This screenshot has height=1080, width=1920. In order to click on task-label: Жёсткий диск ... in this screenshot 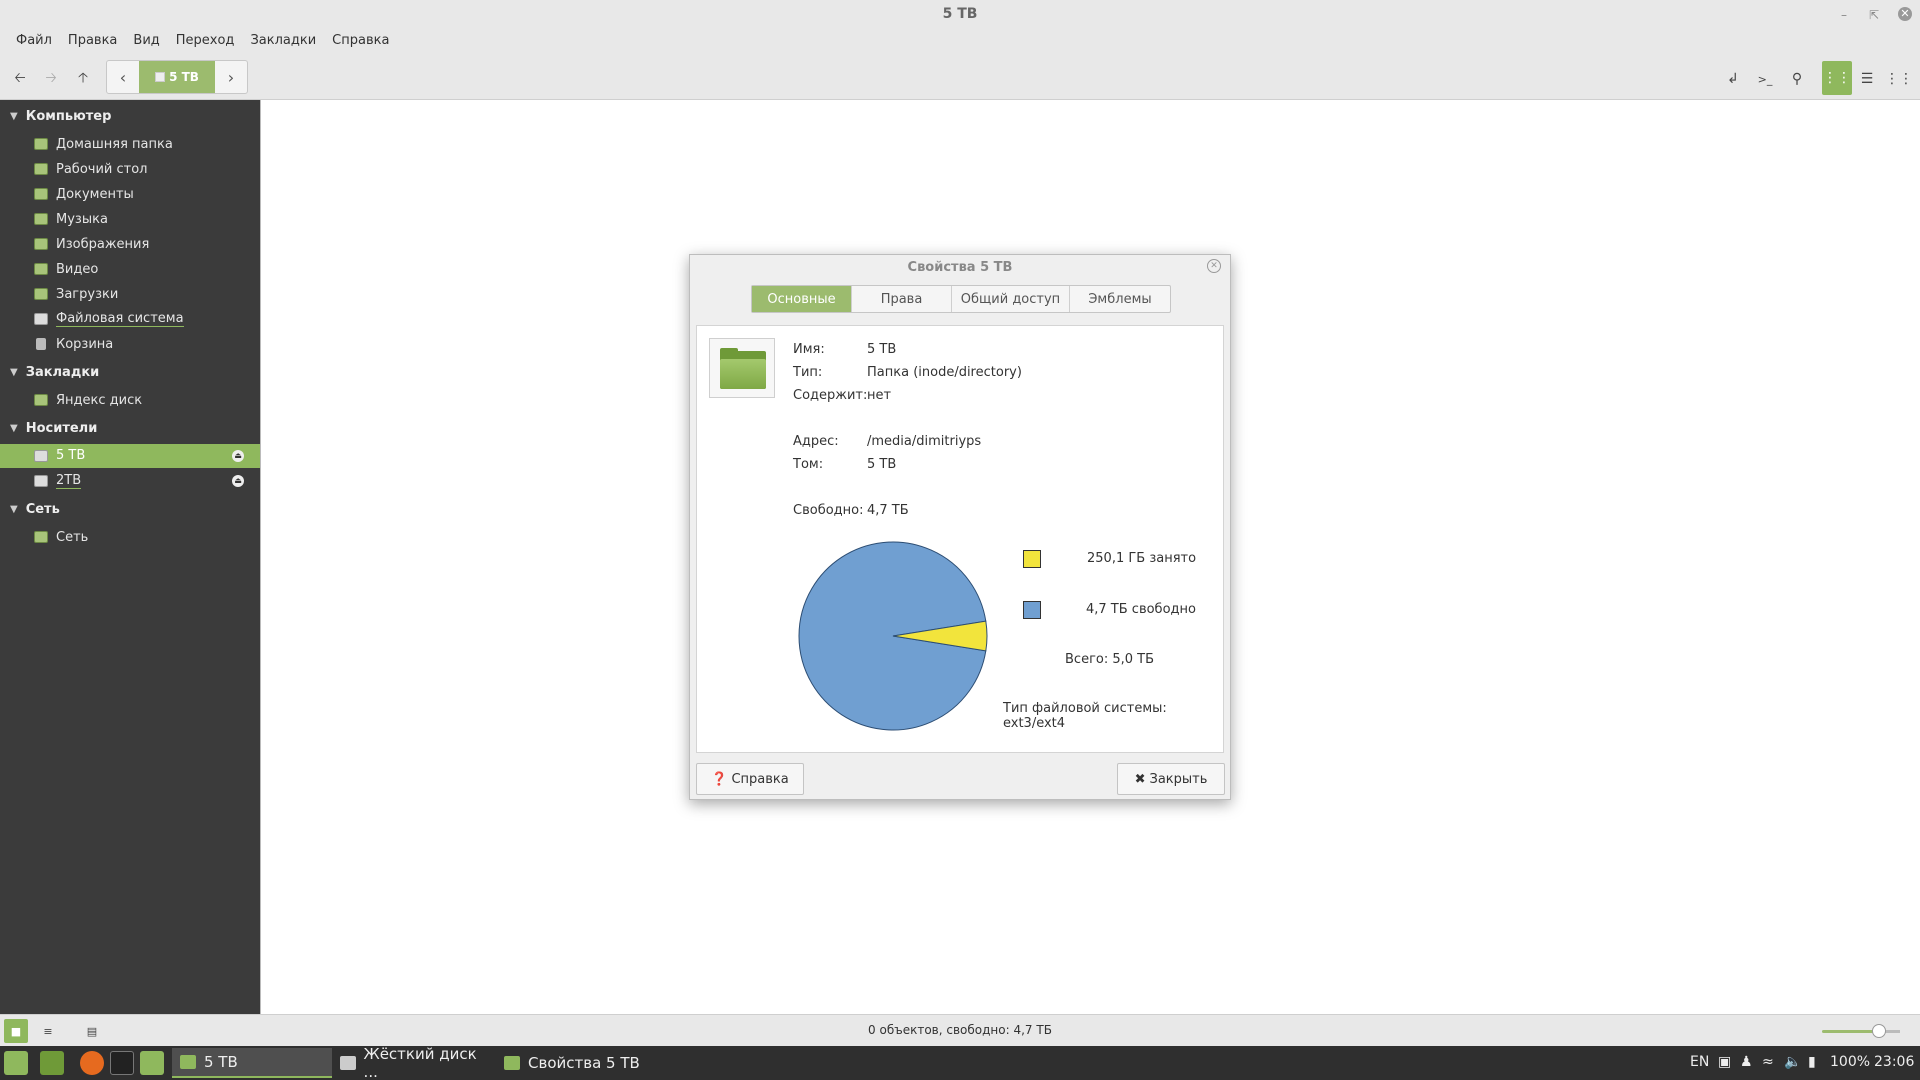, I will do `click(420, 1062)`.